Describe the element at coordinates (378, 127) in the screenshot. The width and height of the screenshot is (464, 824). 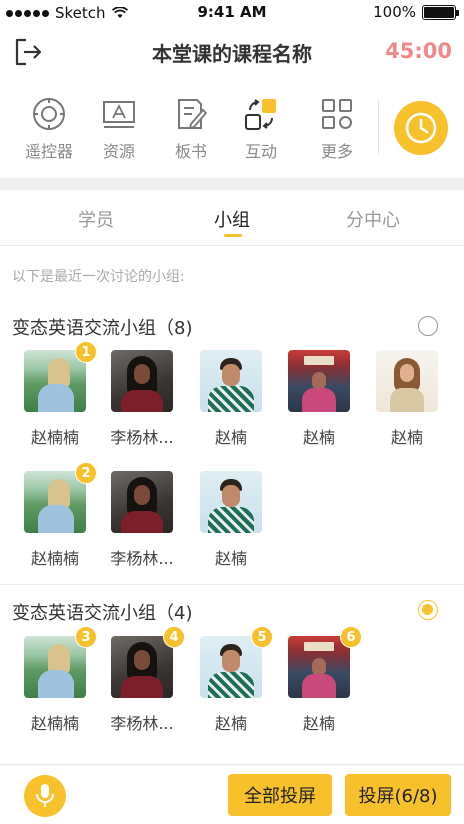
I see `toolbar-divider` at that location.